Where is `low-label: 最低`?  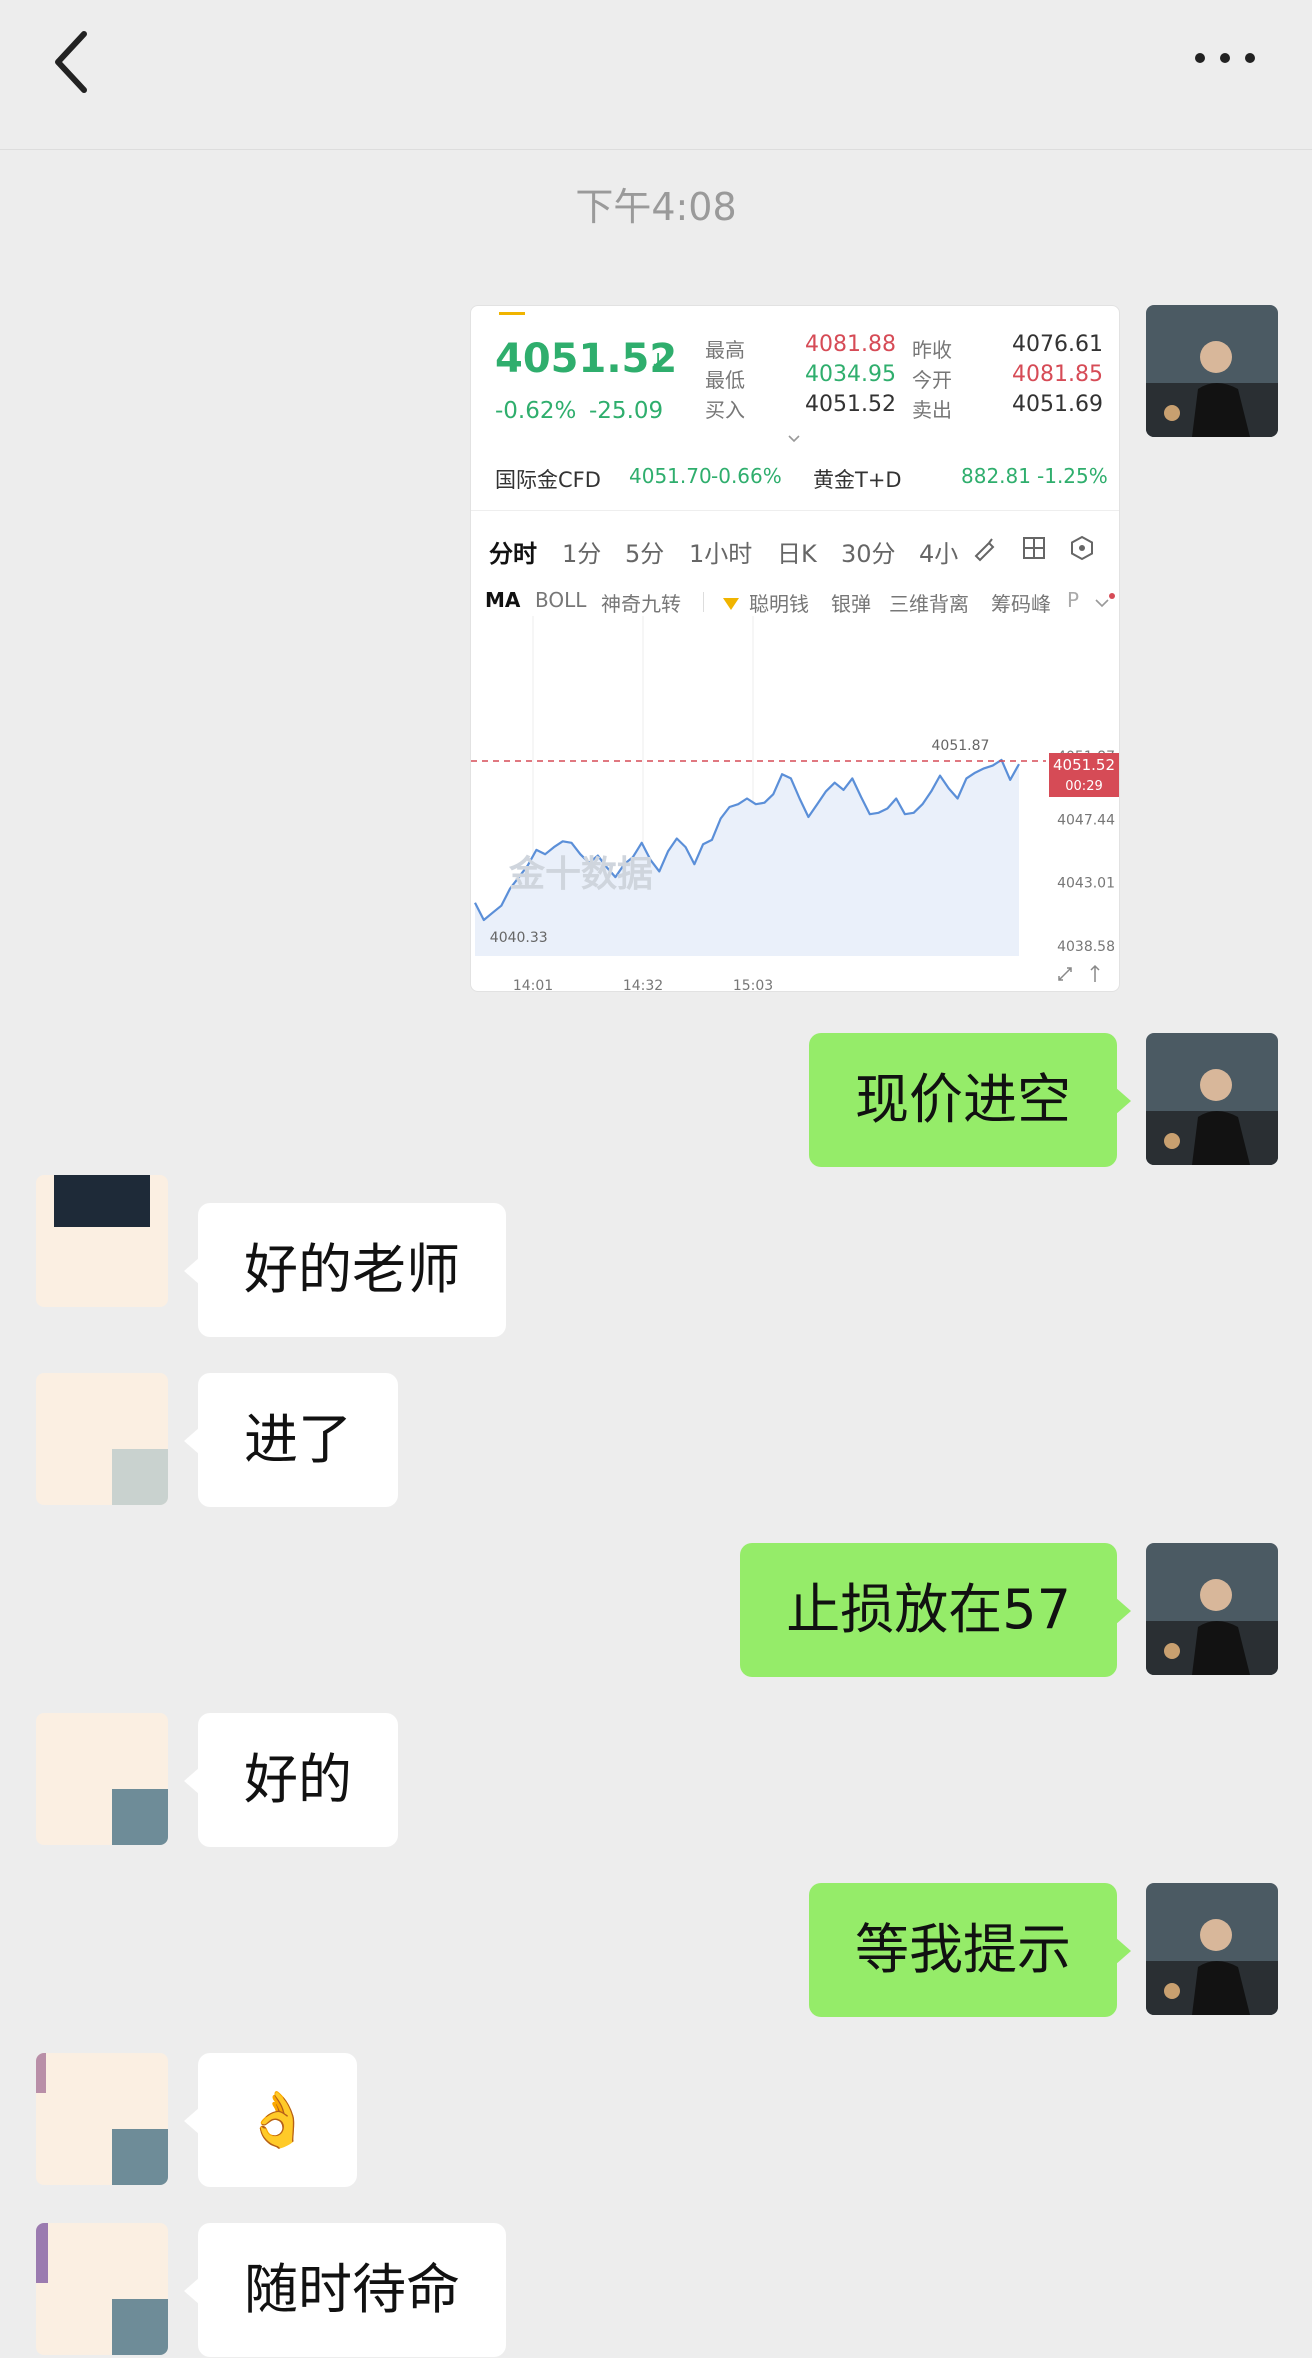 low-label: 最低 is located at coordinates (725, 380).